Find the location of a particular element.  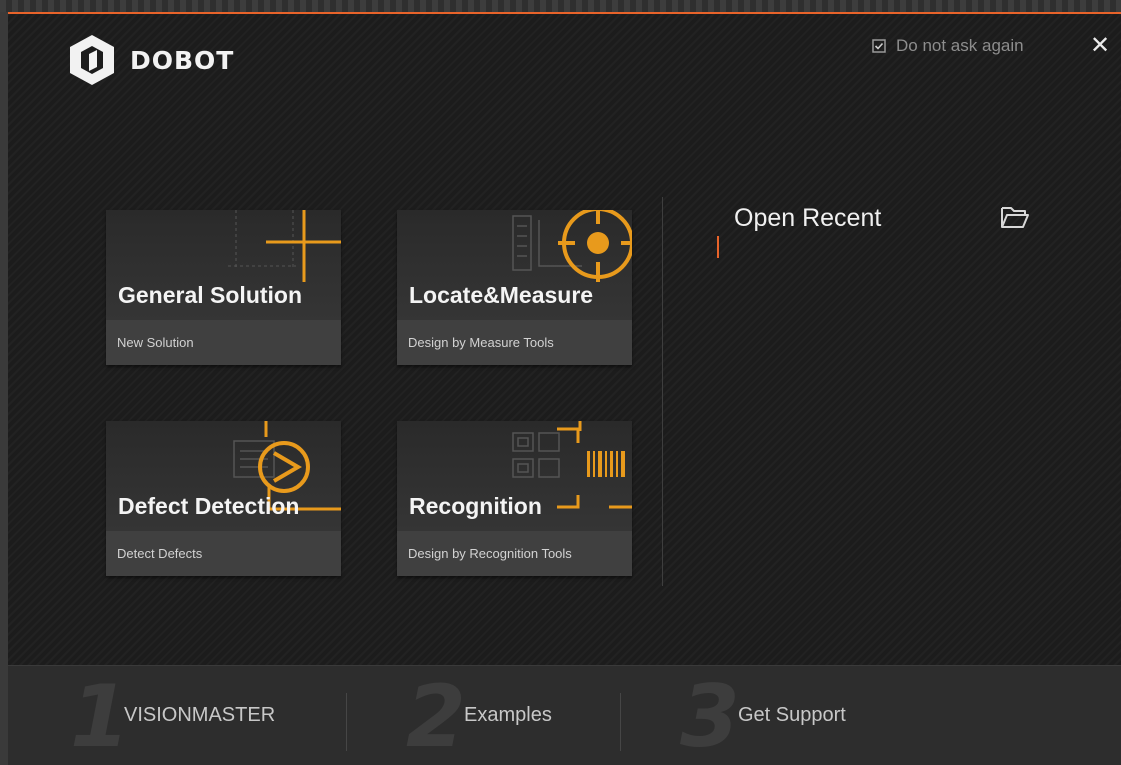

card-title: General Solution is located at coordinates (210, 295).